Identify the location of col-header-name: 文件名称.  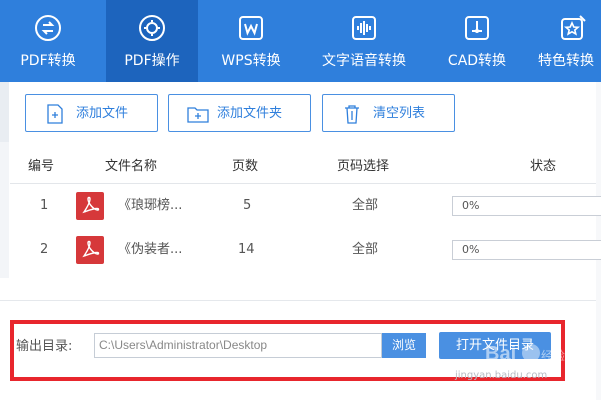
(131, 166).